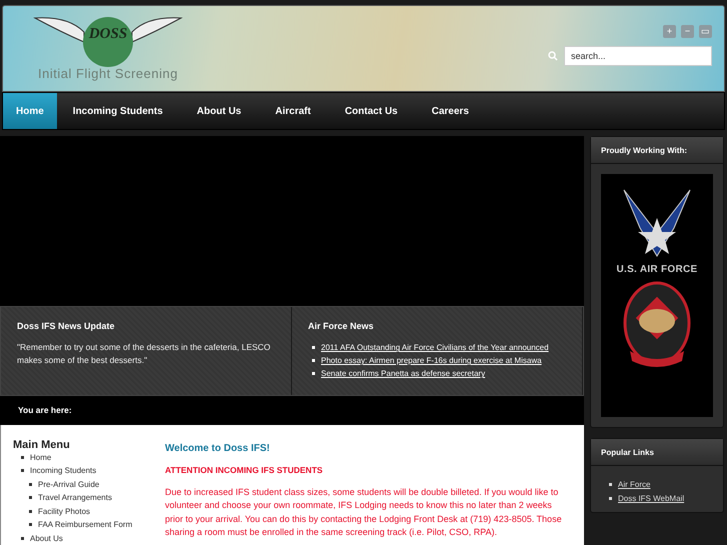  What do you see at coordinates (66, 326) in the screenshot?
I see `panel-title: Doss IFS News Update` at bounding box center [66, 326].